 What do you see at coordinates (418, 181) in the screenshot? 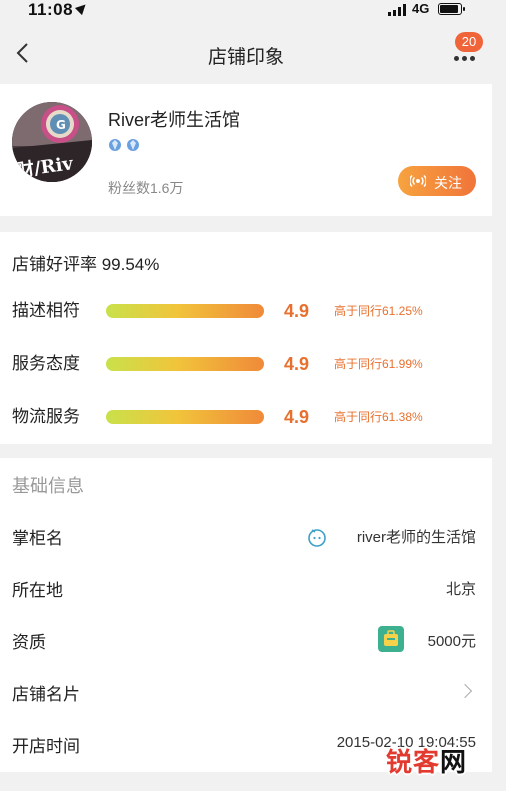
I see `broadcast-icon` at bounding box center [418, 181].